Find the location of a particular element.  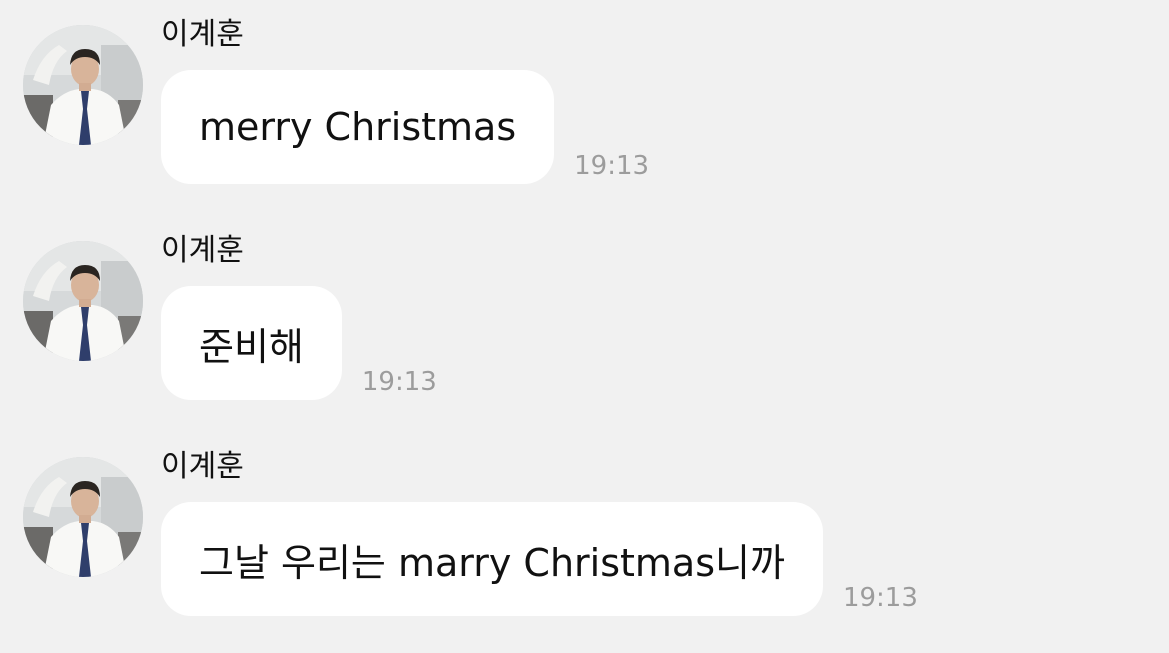

message-bubble-group: 그날 우리는 marry Christmas니까 19:13 is located at coordinates (539, 559).